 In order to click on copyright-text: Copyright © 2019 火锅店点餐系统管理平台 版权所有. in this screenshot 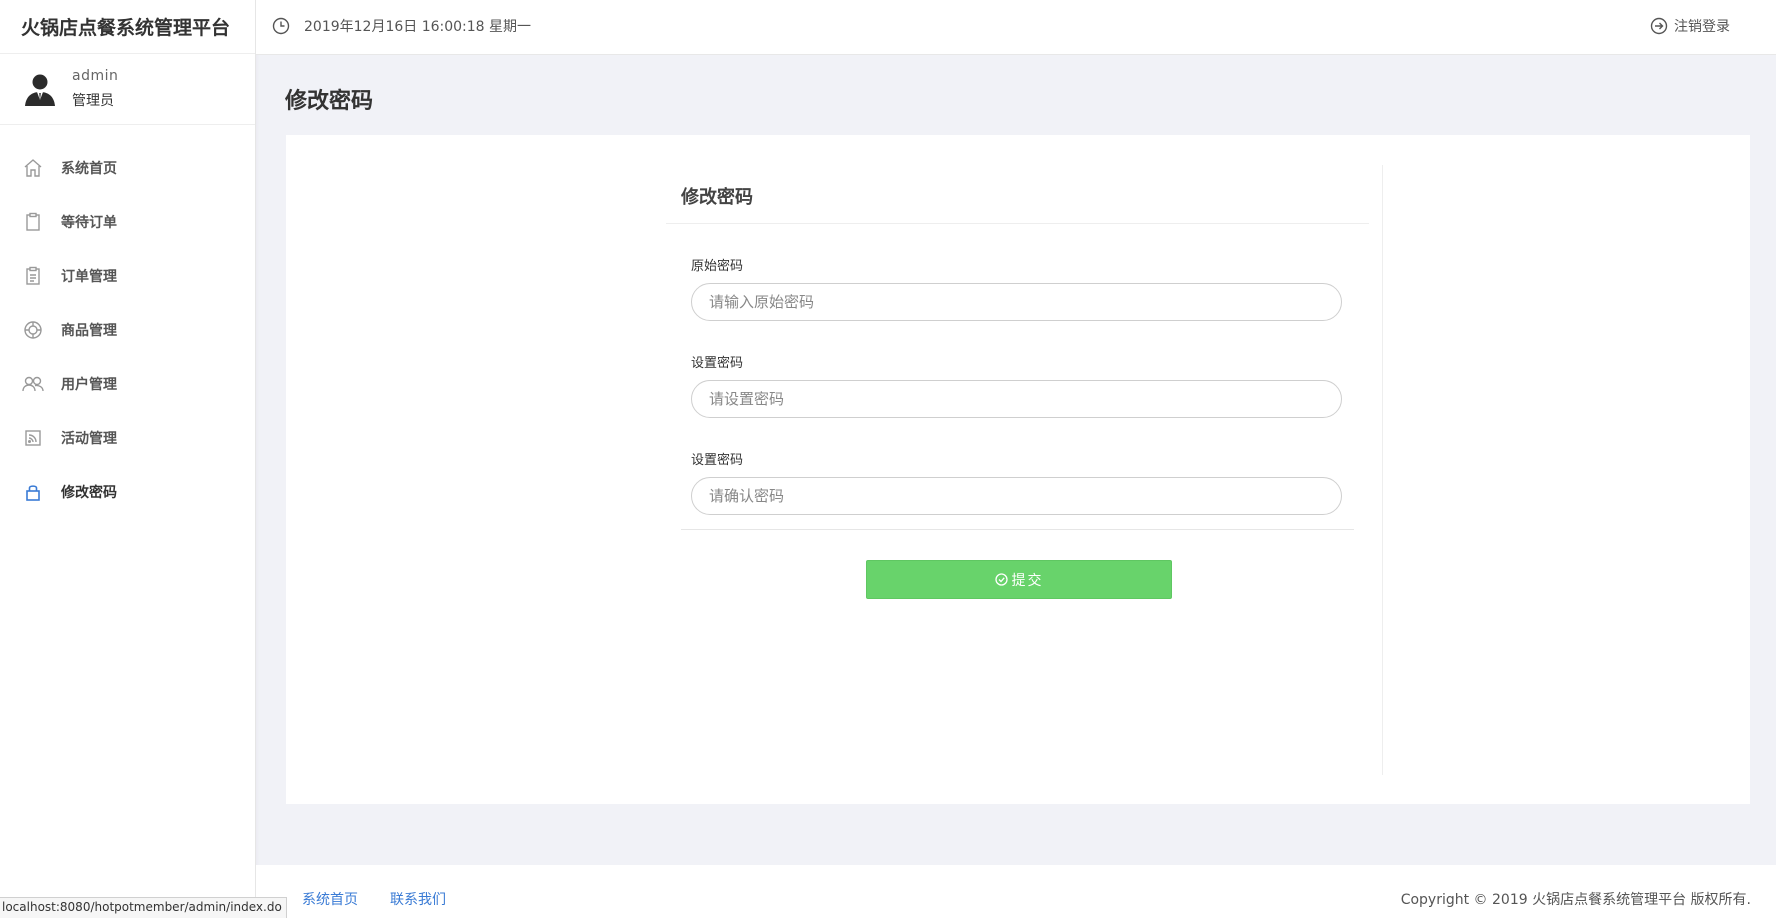, I will do `click(1575, 900)`.